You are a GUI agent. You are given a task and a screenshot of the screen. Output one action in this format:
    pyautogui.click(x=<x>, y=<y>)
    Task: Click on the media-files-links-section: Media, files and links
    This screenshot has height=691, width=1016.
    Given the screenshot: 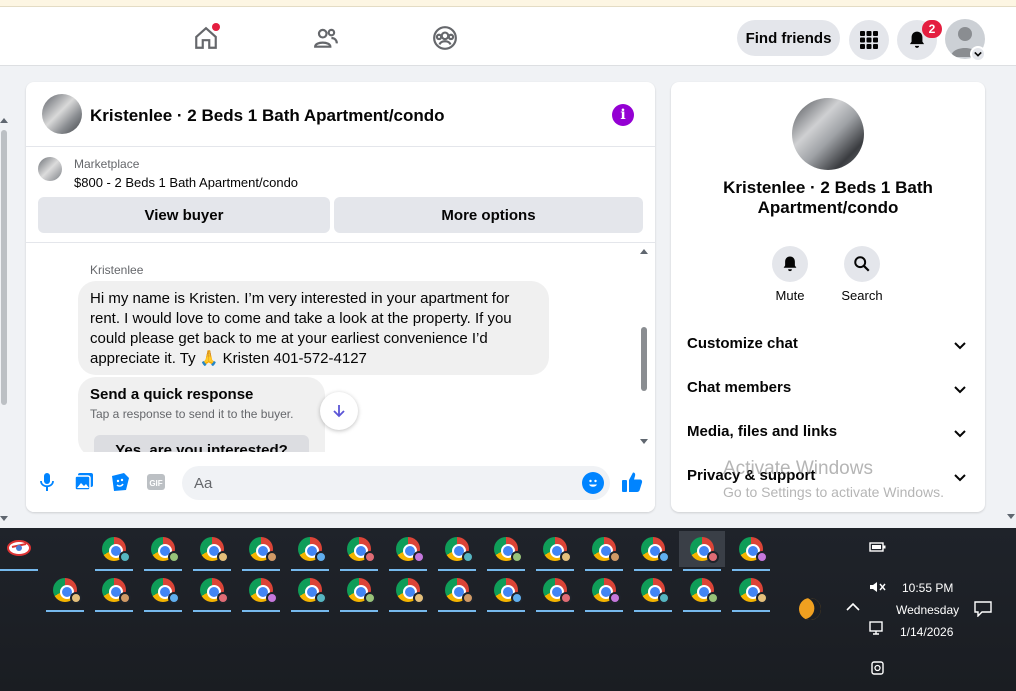 What is the action you would take?
    pyautogui.click(x=828, y=432)
    